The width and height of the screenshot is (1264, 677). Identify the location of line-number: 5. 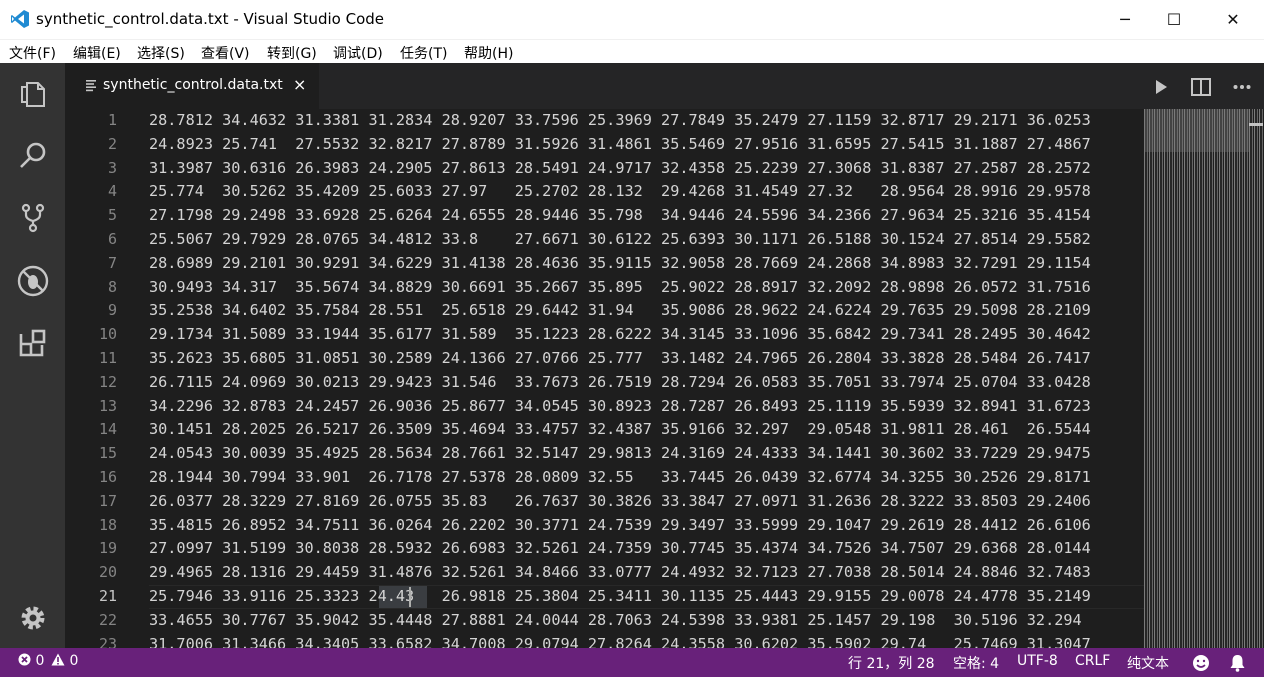
(112, 215).